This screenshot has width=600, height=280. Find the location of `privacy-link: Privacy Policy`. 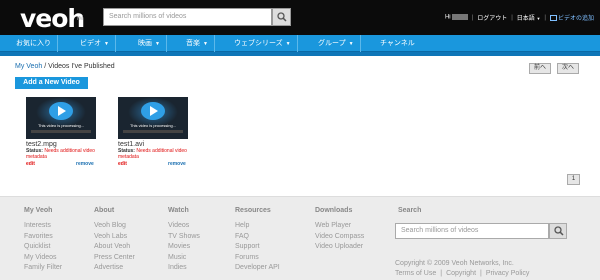

privacy-link: Privacy Policy is located at coordinates (508, 273).